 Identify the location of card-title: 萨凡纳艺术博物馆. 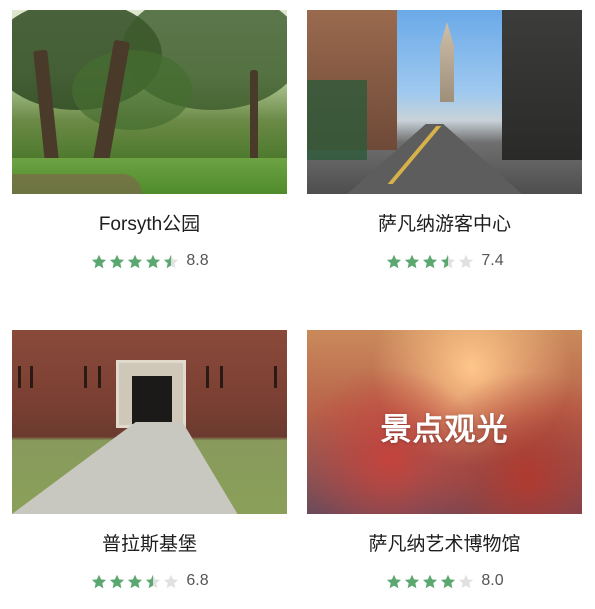
(444, 545).